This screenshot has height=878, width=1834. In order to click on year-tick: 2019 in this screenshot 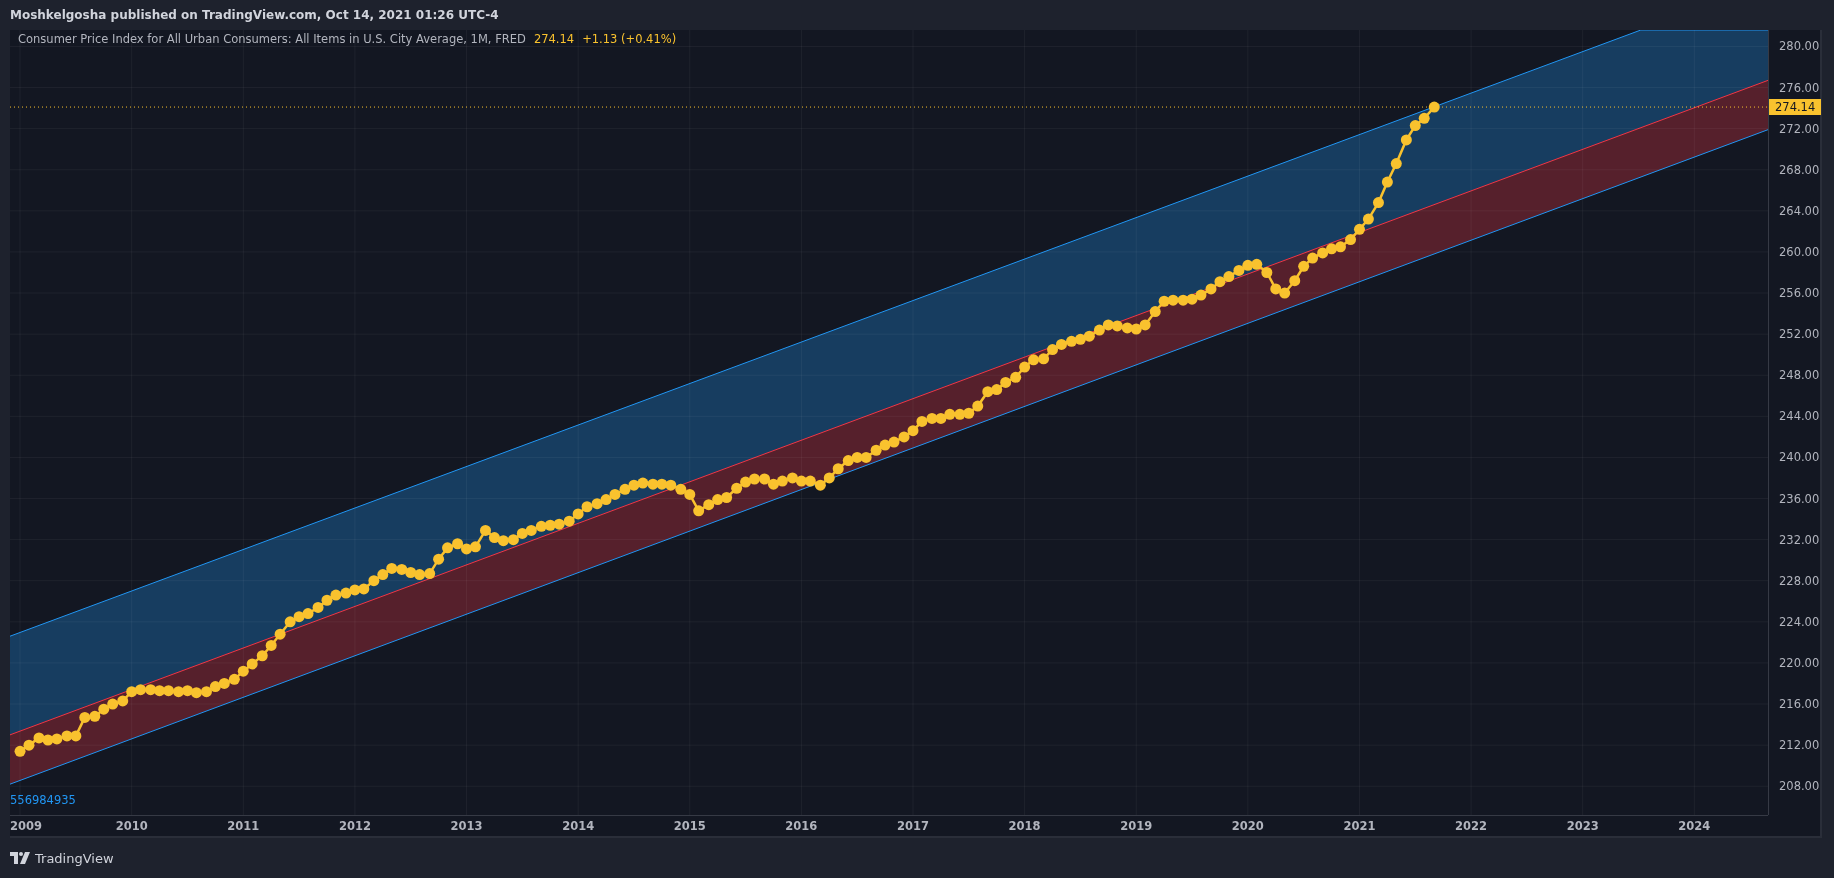, I will do `click(1136, 826)`.